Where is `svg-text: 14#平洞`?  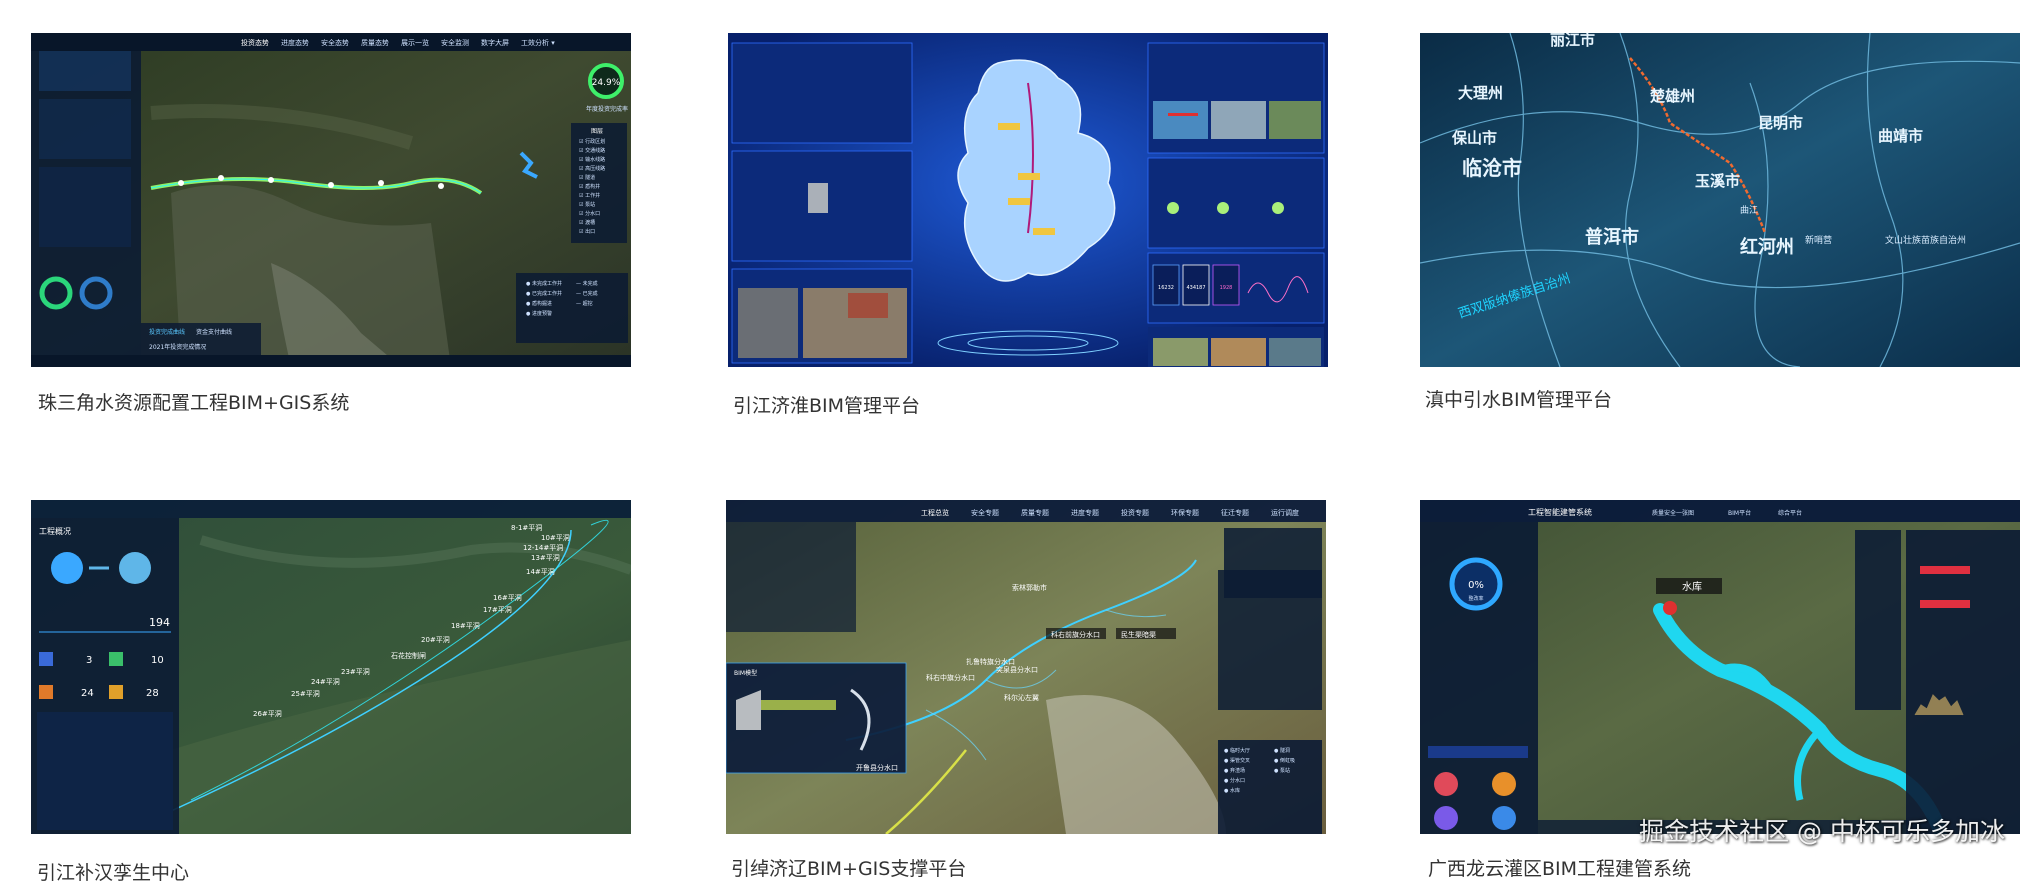
svg-text: 14#平洞 is located at coordinates (540, 571).